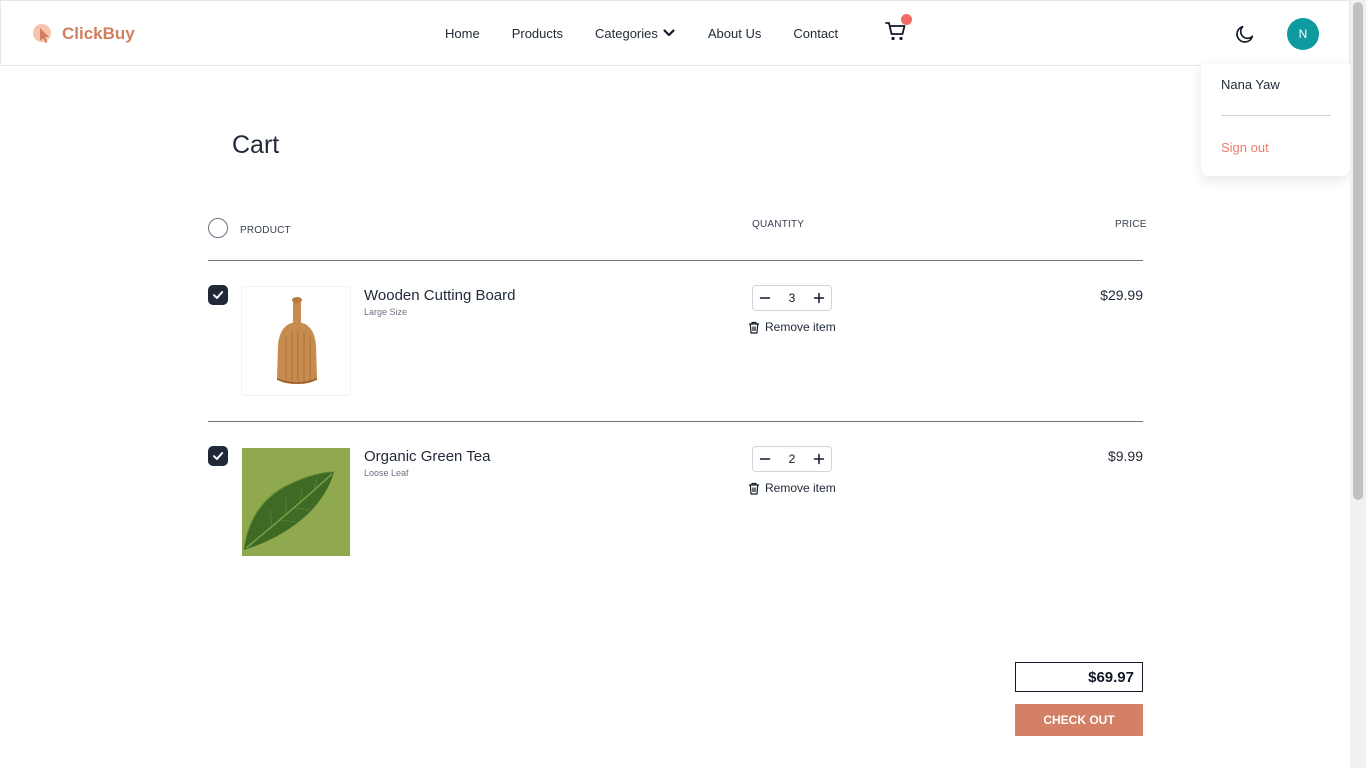 The width and height of the screenshot is (1366, 768). What do you see at coordinates (669, 33) in the screenshot?
I see `chevron-down-icon` at bounding box center [669, 33].